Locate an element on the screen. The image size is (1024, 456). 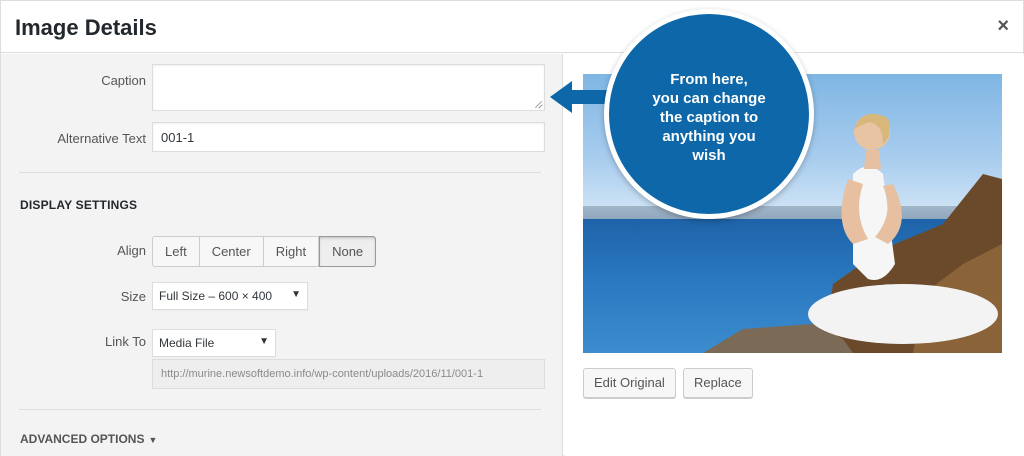
dialog-header: Image Details × is located at coordinates (512, 27).